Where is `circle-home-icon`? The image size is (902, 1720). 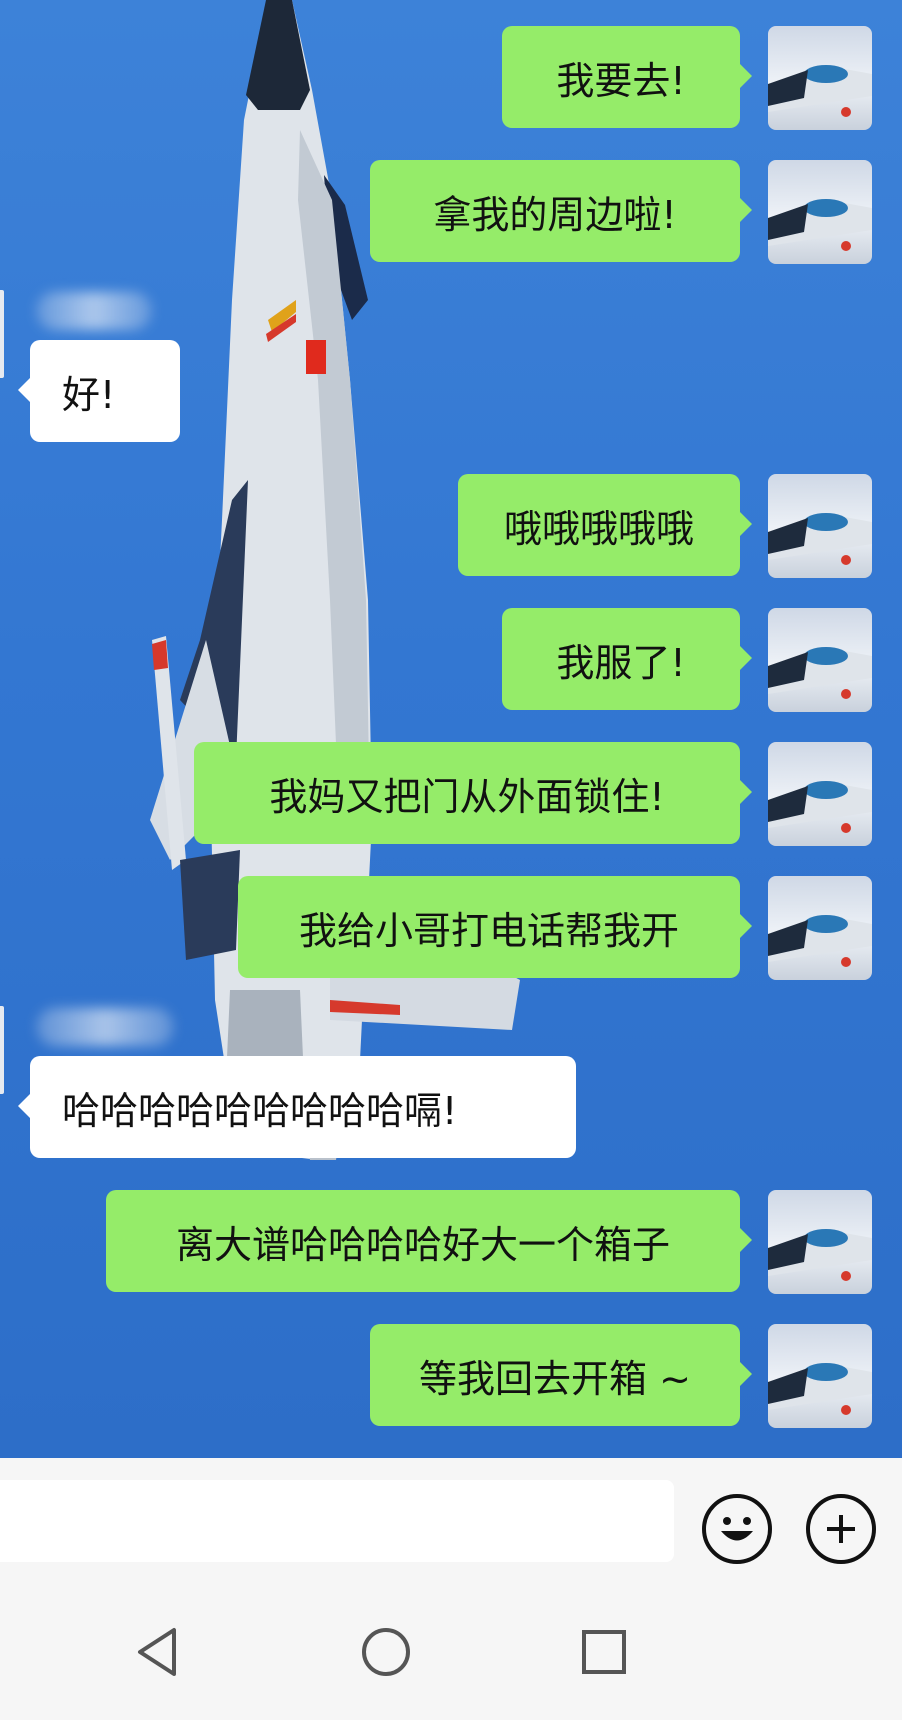 circle-home-icon is located at coordinates (386, 1652).